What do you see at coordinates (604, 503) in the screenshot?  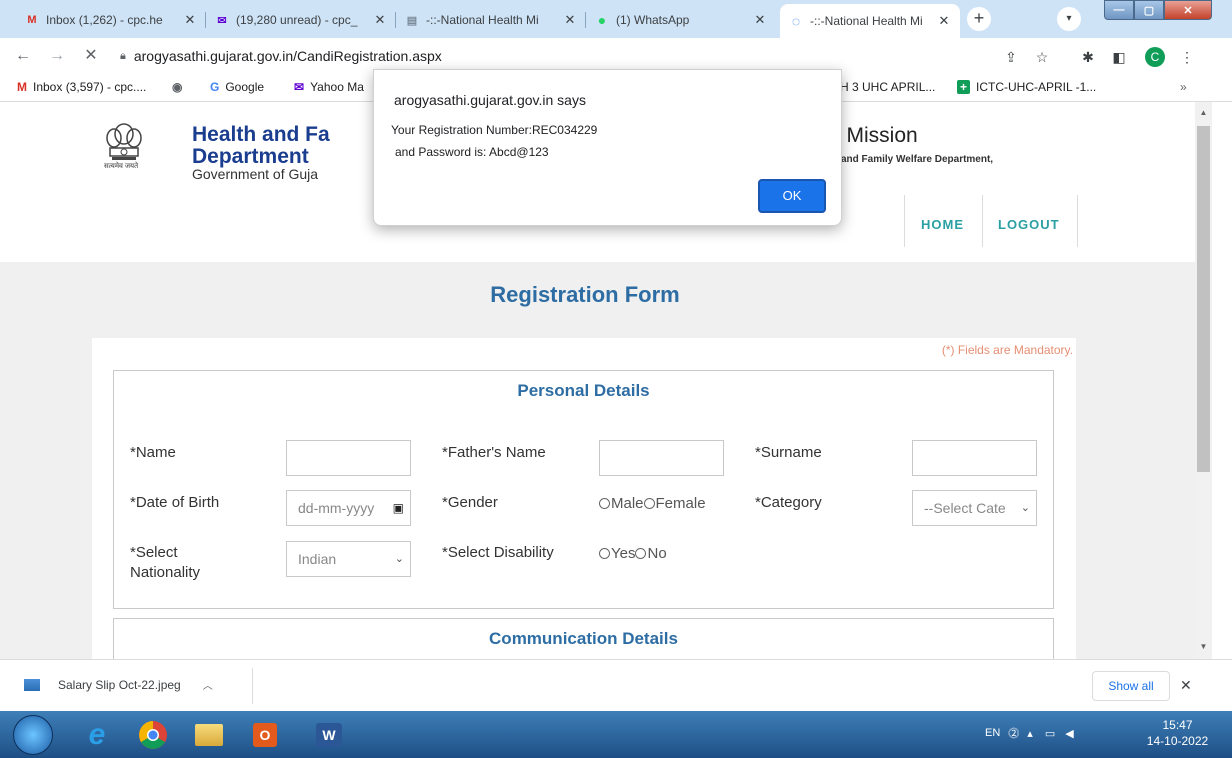 I see `gender-male-radio` at bounding box center [604, 503].